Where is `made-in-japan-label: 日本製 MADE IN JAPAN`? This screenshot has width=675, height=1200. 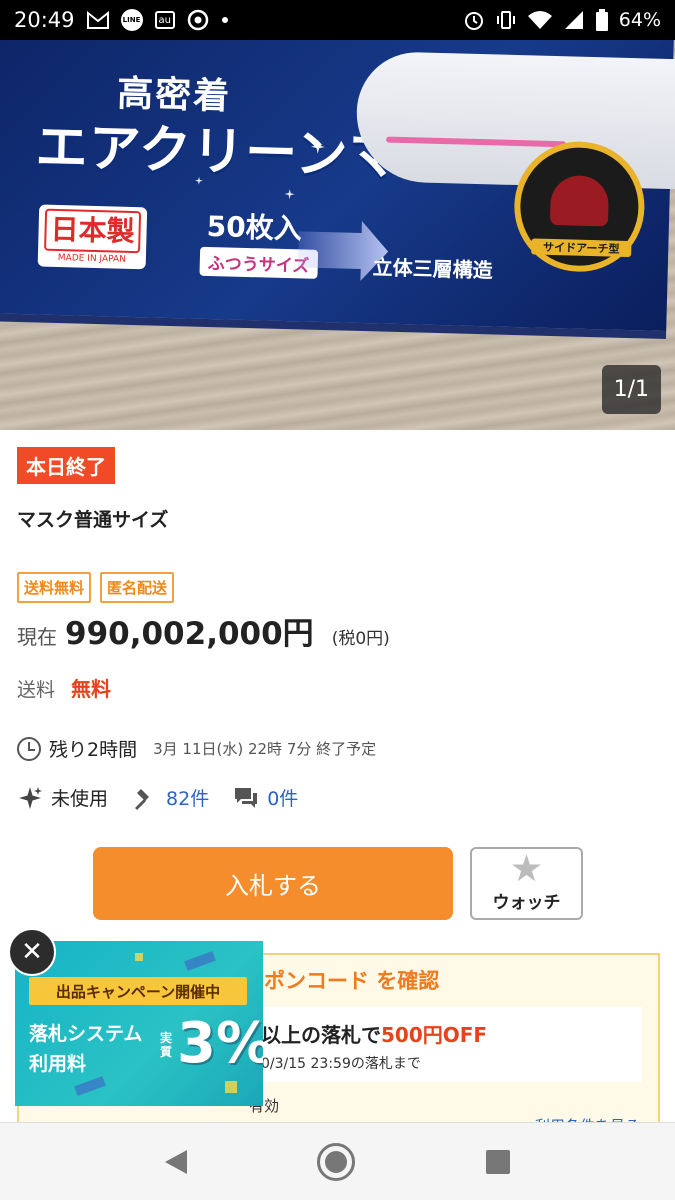
made-in-japan-label: 日本製 MADE IN JAPAN is located at coordinates (92, 237).